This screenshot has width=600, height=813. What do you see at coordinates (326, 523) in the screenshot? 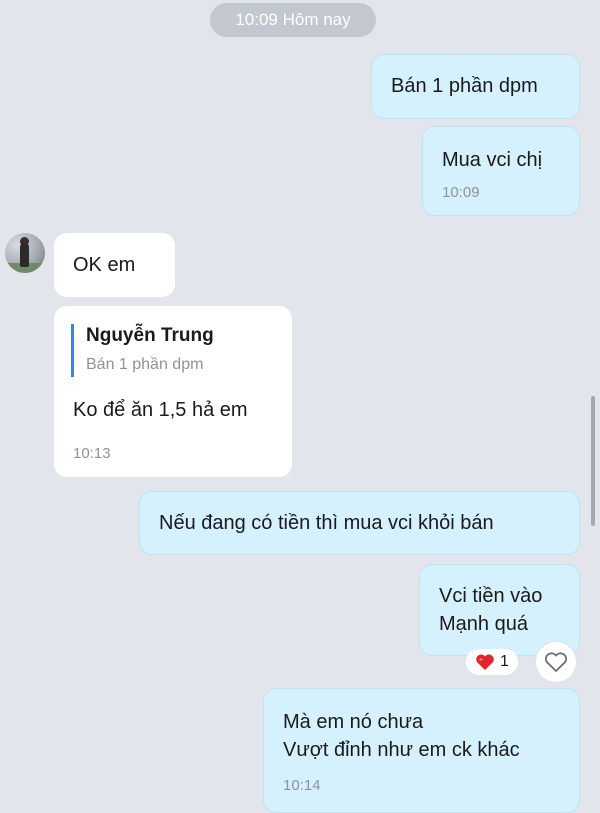
I see `message-text: Nếu đang có tiền thì mua vci khỏi bán` at bounding box center [326, 523].